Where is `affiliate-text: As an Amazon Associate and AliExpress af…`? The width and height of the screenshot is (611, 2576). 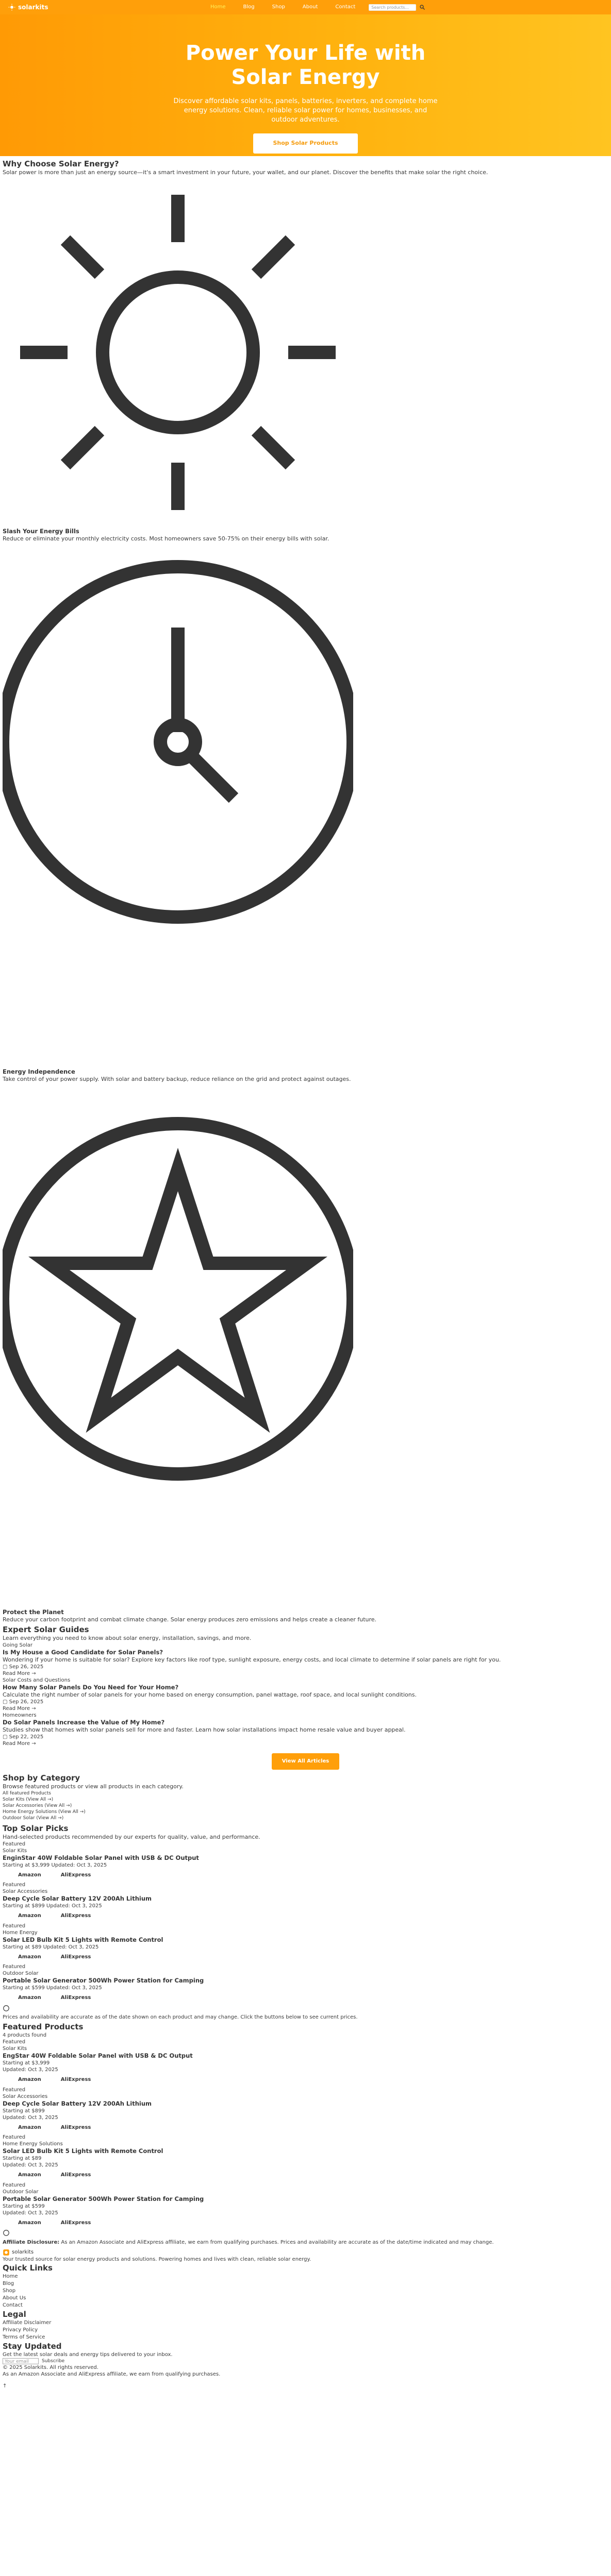 affiliate-text: As an Amazon Associate and AliExpress af… is located at coordinates (277, 2243).